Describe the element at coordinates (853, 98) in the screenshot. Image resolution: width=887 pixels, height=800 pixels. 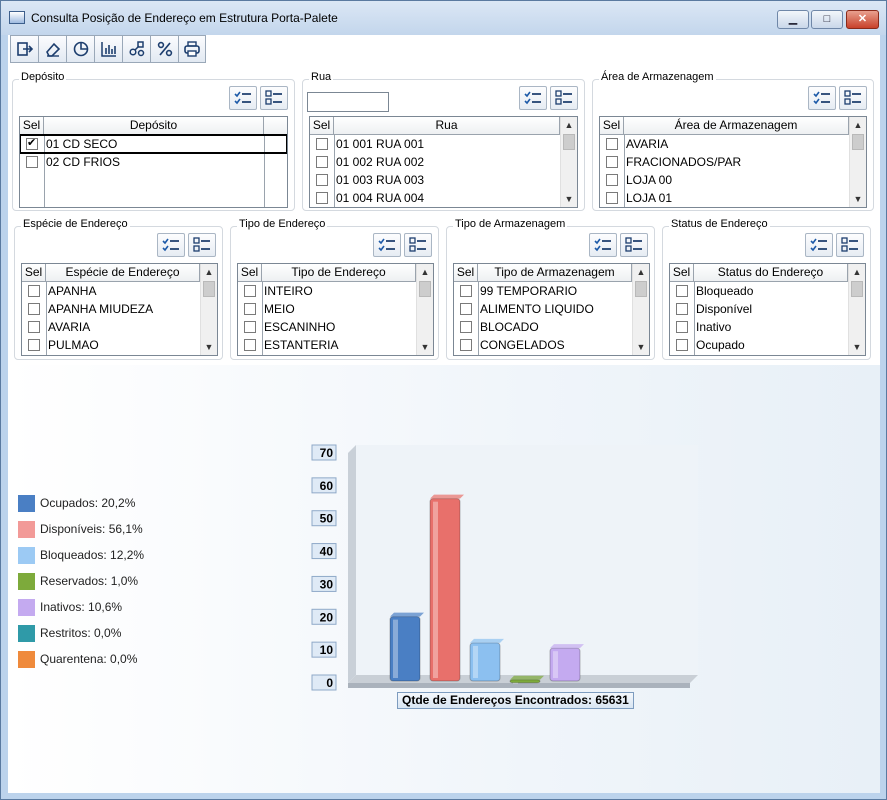
I see `area-deselect-all-button` at that location.